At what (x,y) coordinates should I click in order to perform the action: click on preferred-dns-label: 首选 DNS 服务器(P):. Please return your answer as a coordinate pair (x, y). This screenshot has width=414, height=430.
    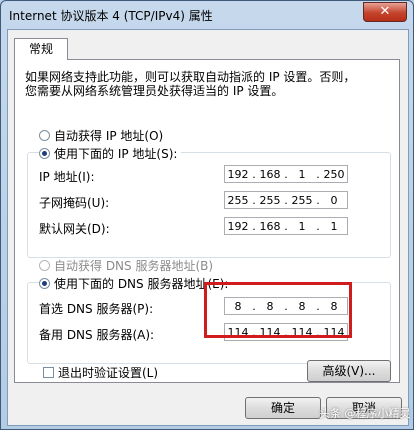
    Looking at the image, I should click on (96, 309).